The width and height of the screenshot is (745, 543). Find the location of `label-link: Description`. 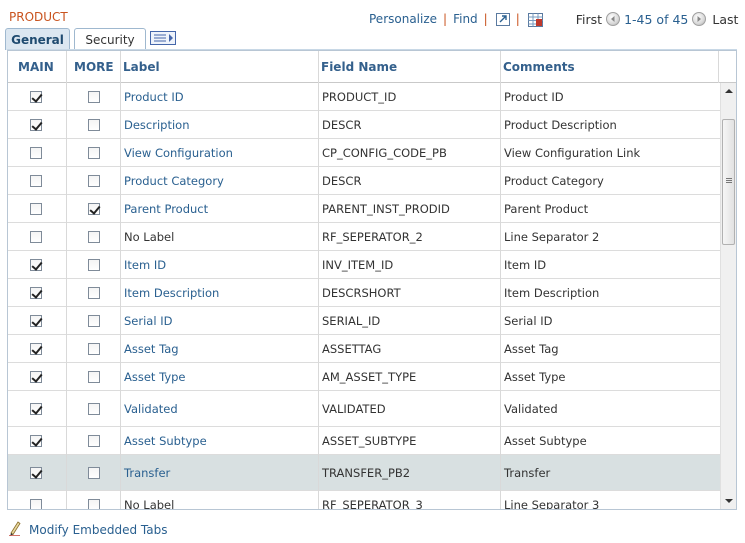

label-link: Description is located at coordinates (157, 125).